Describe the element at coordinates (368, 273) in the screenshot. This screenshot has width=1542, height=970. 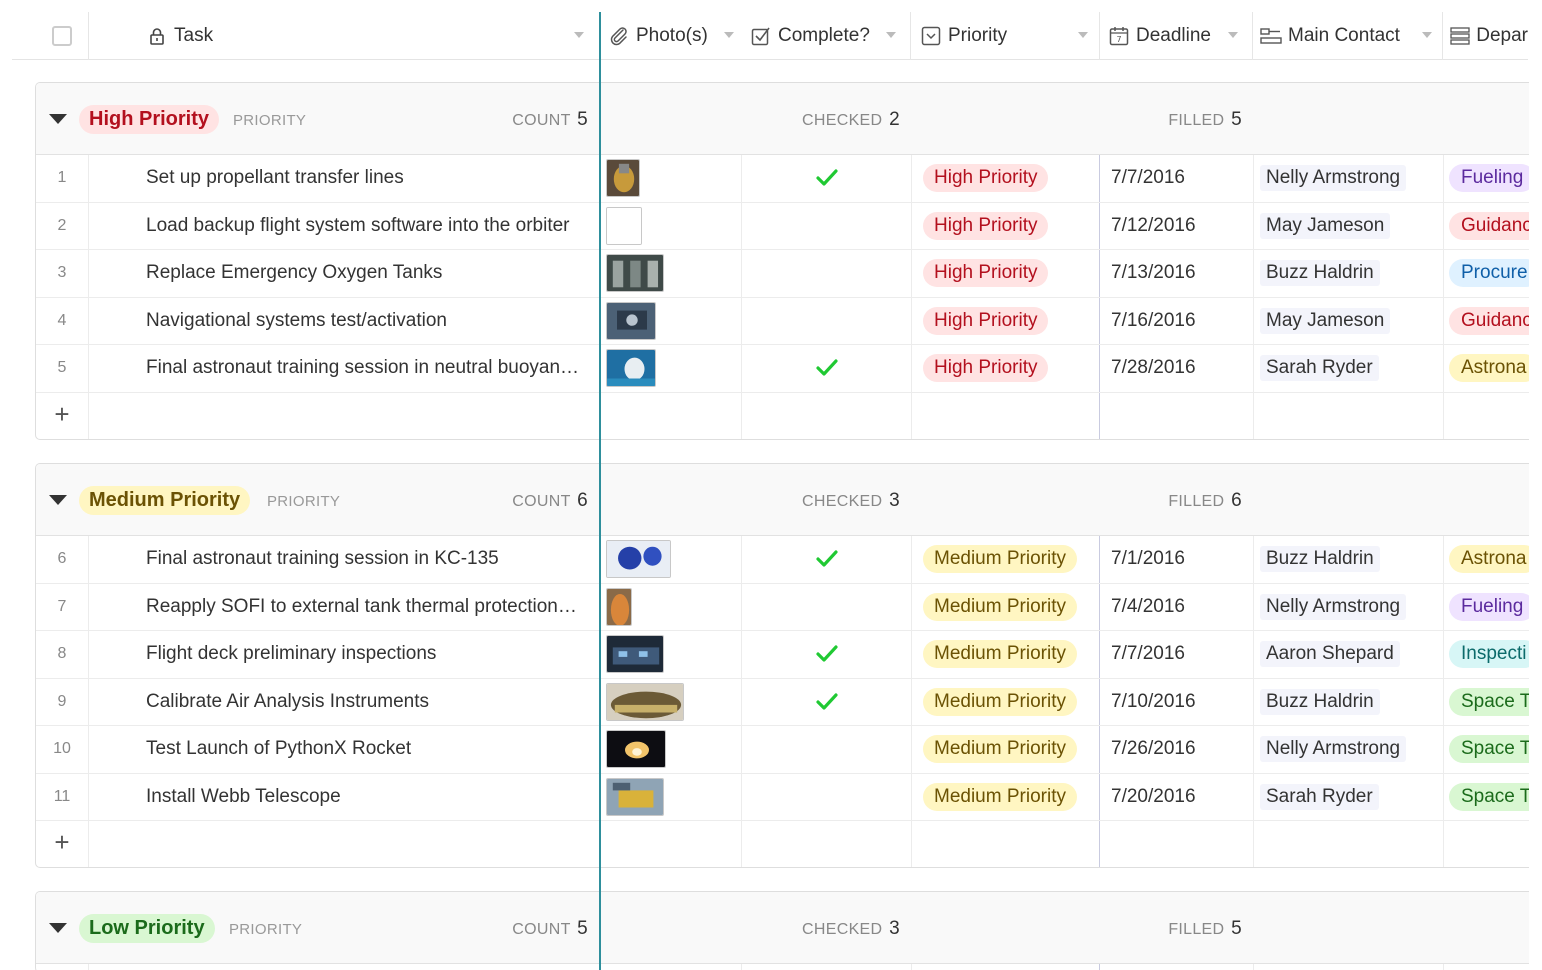
I see `task-cell: Replace Emergency Oxygen Tanks` at that location.